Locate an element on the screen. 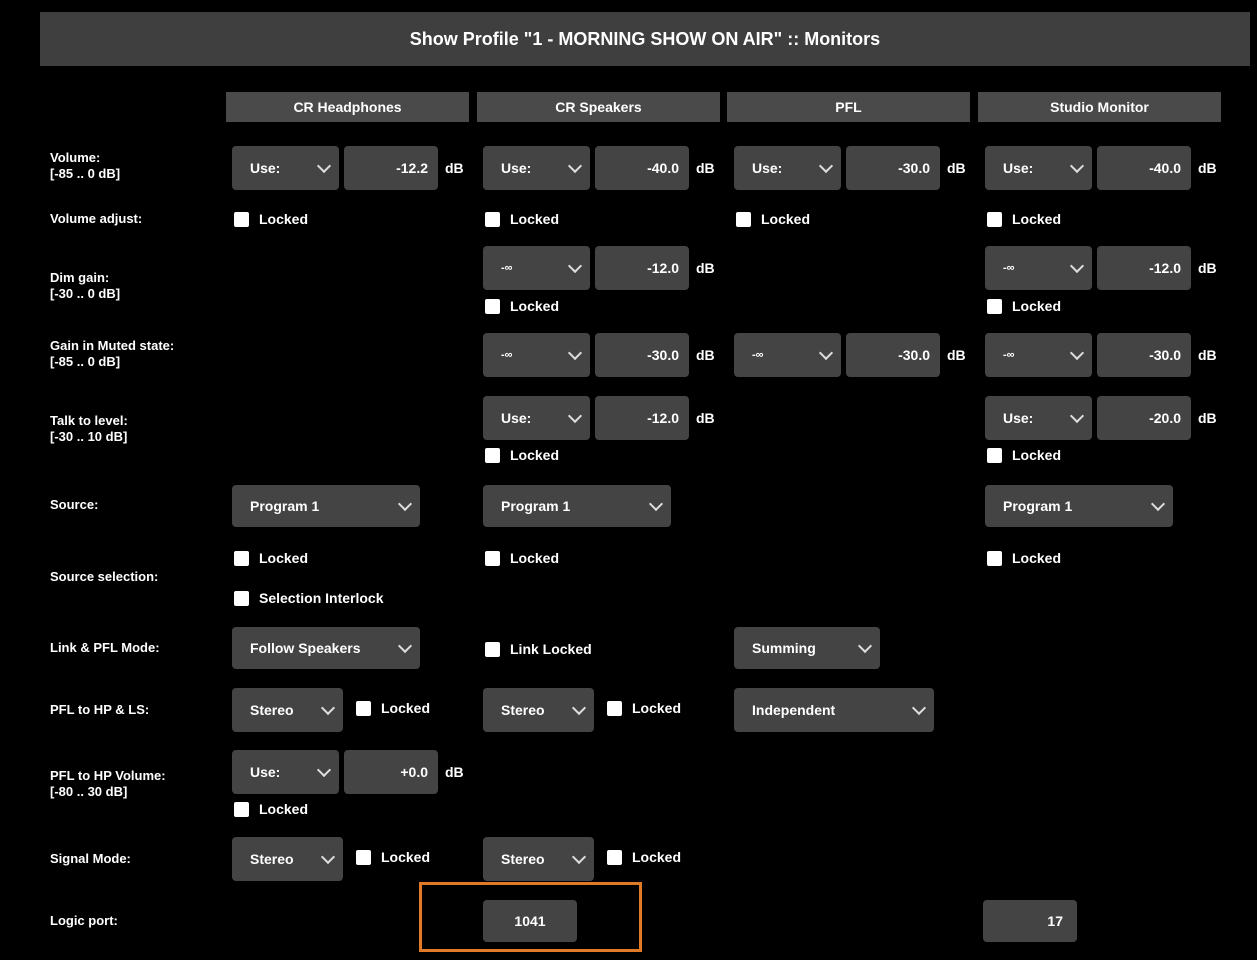  studio-volume-input: -40.0 is located at coordinates (1144, 168).